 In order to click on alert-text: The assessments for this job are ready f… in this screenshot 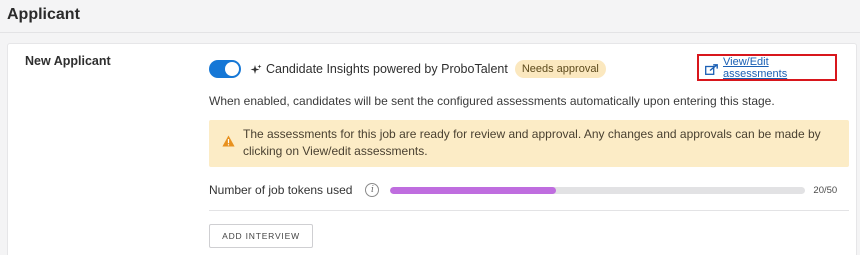, I will do `click(532, 146)`.